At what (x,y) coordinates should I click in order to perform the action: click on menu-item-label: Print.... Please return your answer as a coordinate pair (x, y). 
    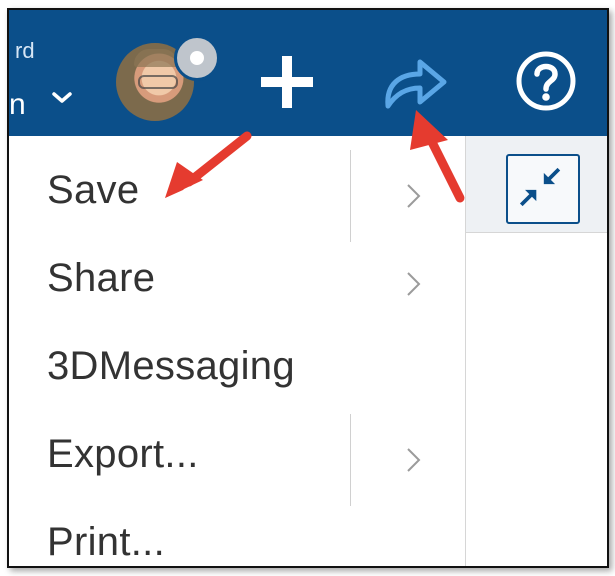
    Looking at the image, I should click on (106, 542).